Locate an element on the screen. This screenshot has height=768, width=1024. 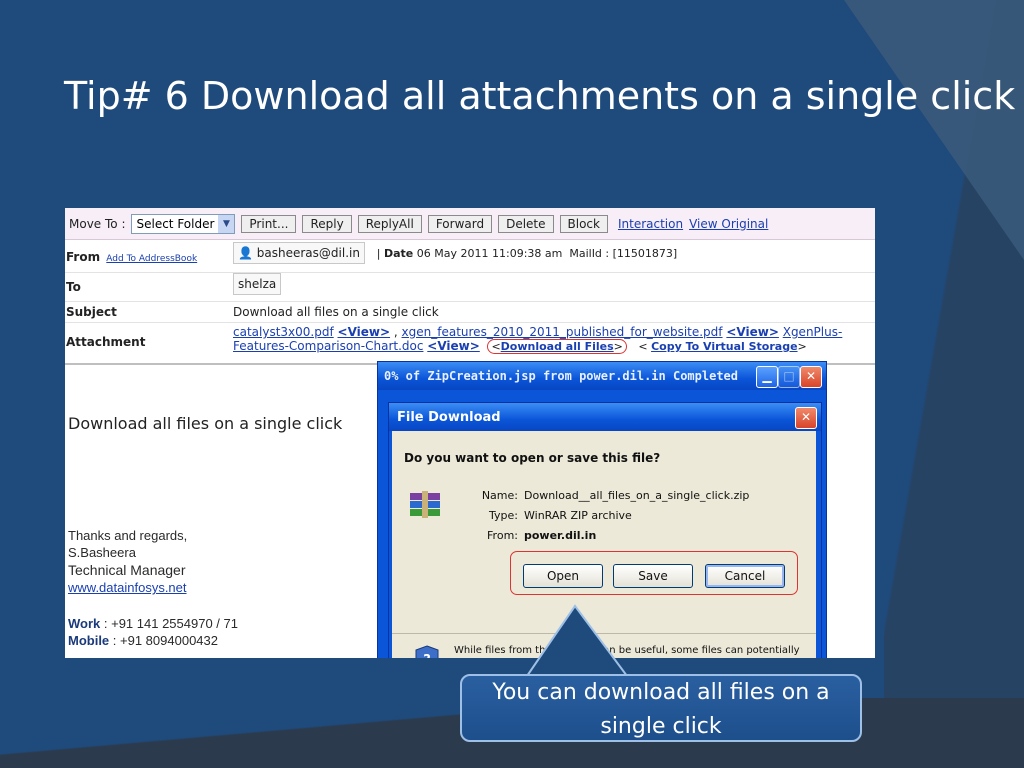
folder-select: Select Folder ▼ is located at coordinates (183, 223).